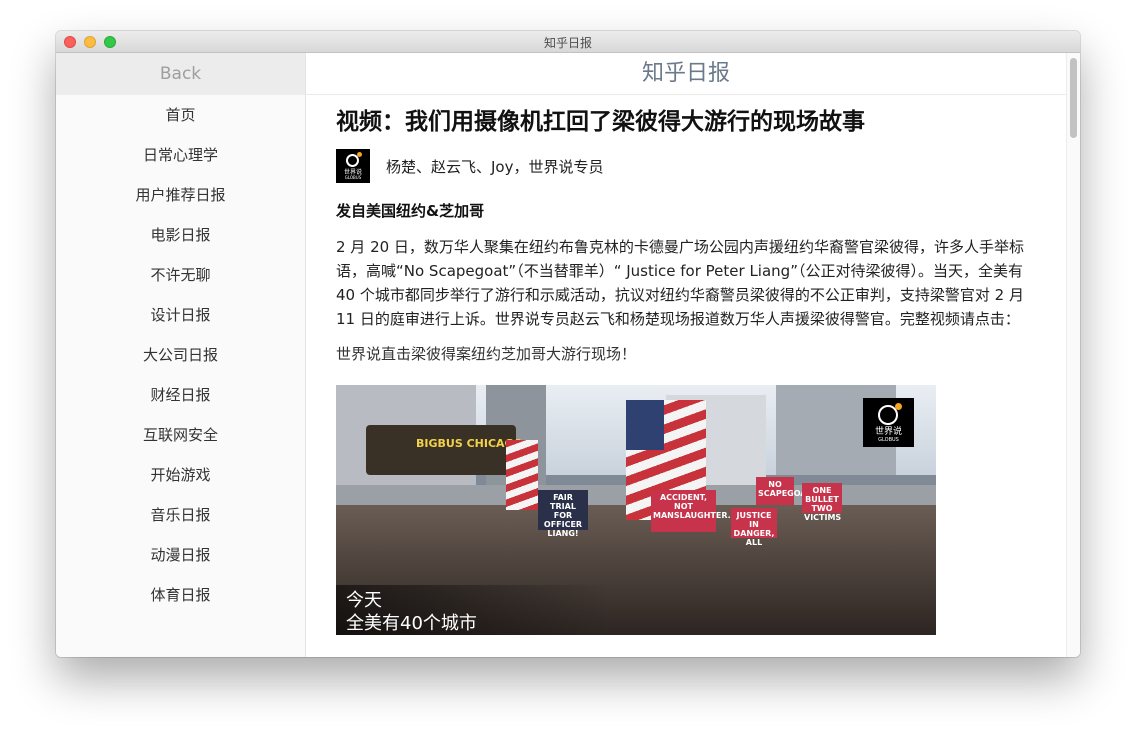 The width and height of the screenshot is (1136, 737). I want to click on protest-sign: ONE BULLET TWO VICTIMS, so click(822, 502).